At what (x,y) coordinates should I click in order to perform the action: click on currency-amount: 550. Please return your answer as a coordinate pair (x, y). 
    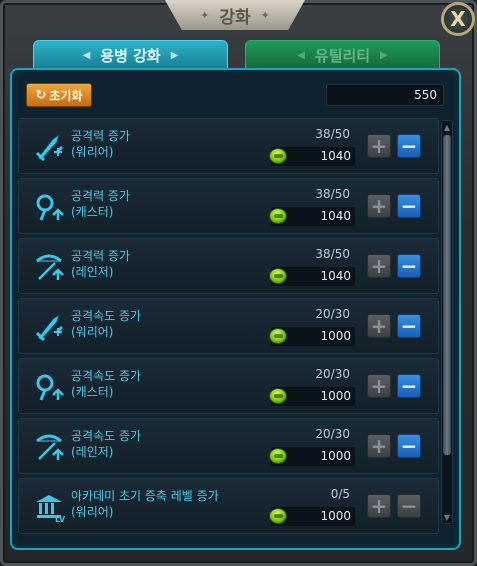
    Looking at the image, I should click on (425, 95).